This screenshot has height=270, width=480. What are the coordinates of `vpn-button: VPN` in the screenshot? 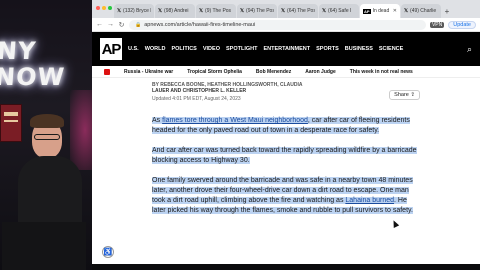 It's located at (437, 24).